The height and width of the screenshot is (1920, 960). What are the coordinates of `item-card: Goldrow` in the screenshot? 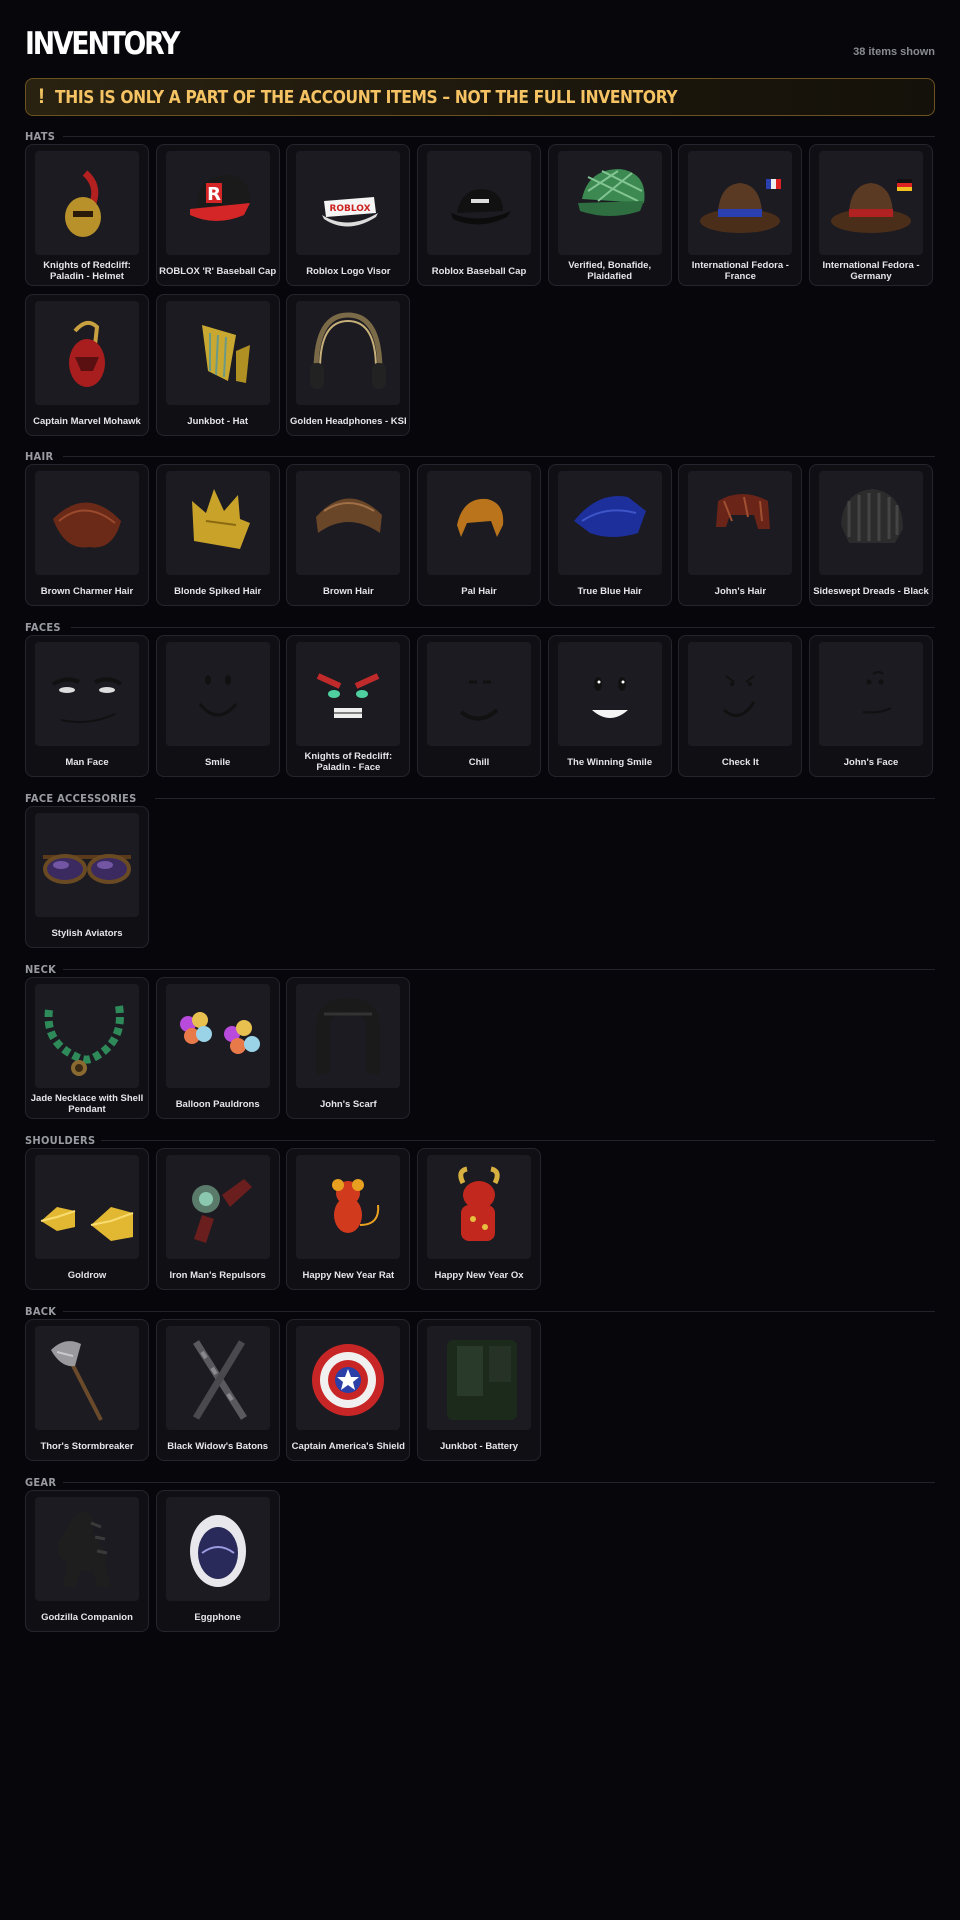 It's located at (87, 1219).